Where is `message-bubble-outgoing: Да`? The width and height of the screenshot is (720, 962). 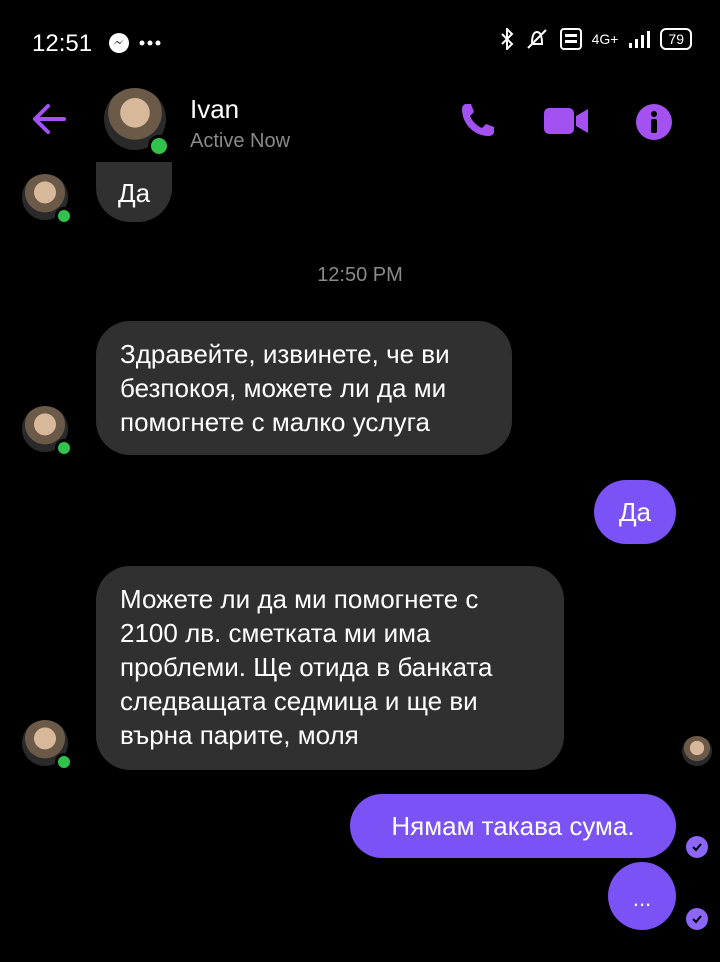 message-bubble-outgoing: Да is located at coordinates (635, 512).